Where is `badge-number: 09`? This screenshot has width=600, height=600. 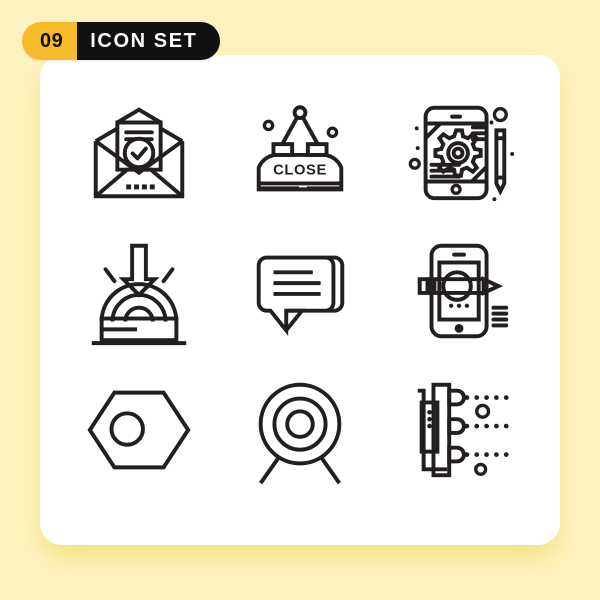 badge-number: 09 is located at coordinates (50, 41).